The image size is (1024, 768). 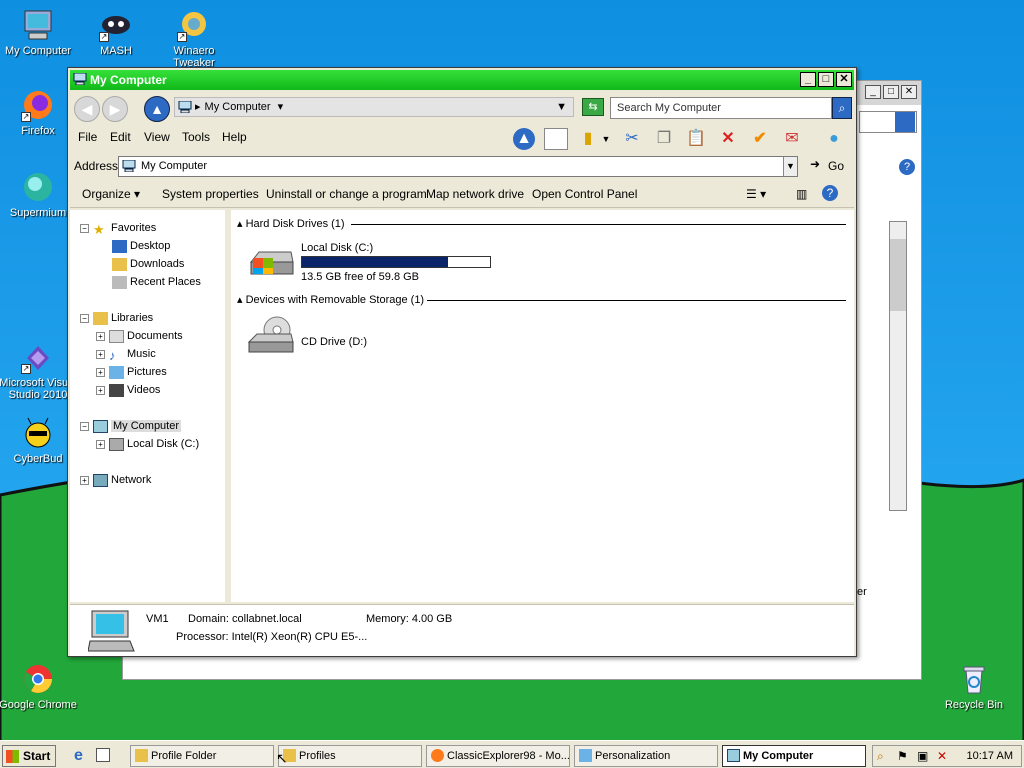 What do you see at coordinates (815, 164) in the screenshot?
I see `go-arrow-icon: ➜` at bounding box center [815, 164].